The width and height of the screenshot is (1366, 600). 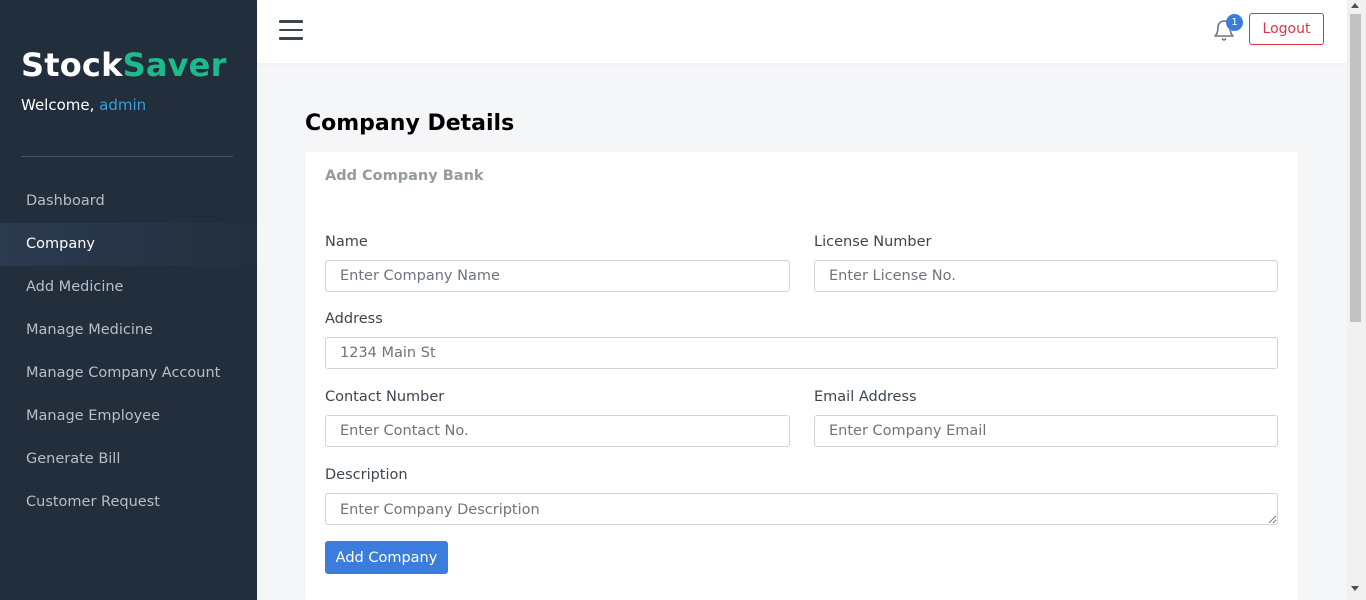 I want to click on address-input, so click(x=801, y=353).